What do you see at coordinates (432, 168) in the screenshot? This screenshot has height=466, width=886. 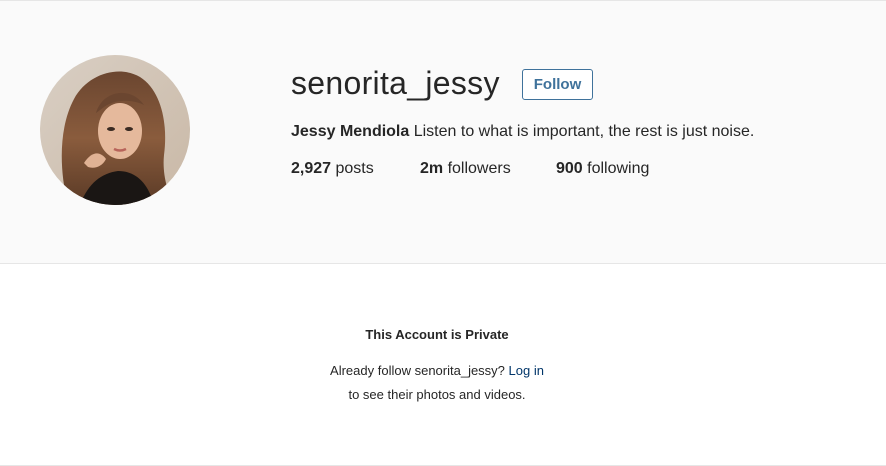 I see `followers-count: 2m` at bounding box center [432, 168].